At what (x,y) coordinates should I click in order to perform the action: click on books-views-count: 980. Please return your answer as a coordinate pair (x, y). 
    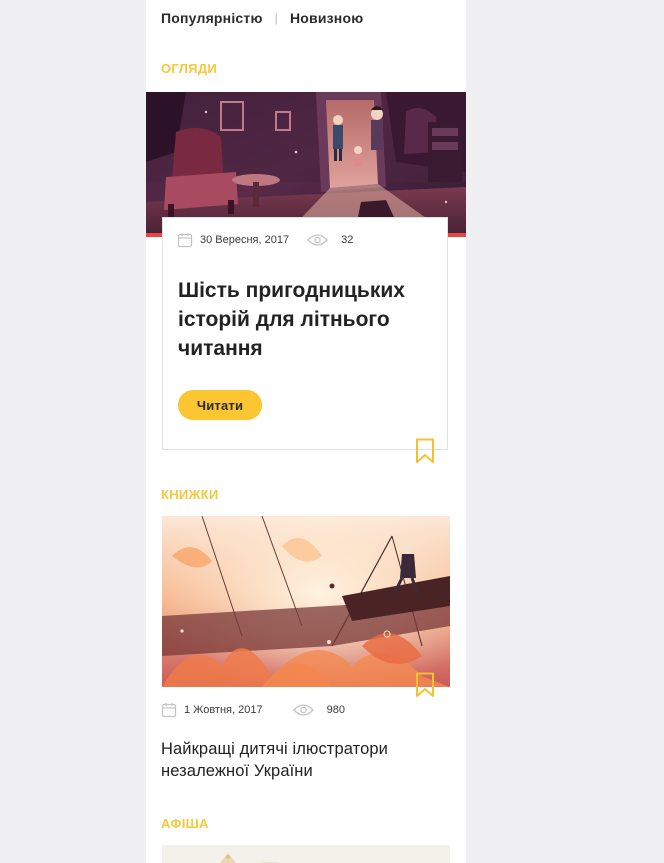
    Looking at the image, I should click on (335, 710).